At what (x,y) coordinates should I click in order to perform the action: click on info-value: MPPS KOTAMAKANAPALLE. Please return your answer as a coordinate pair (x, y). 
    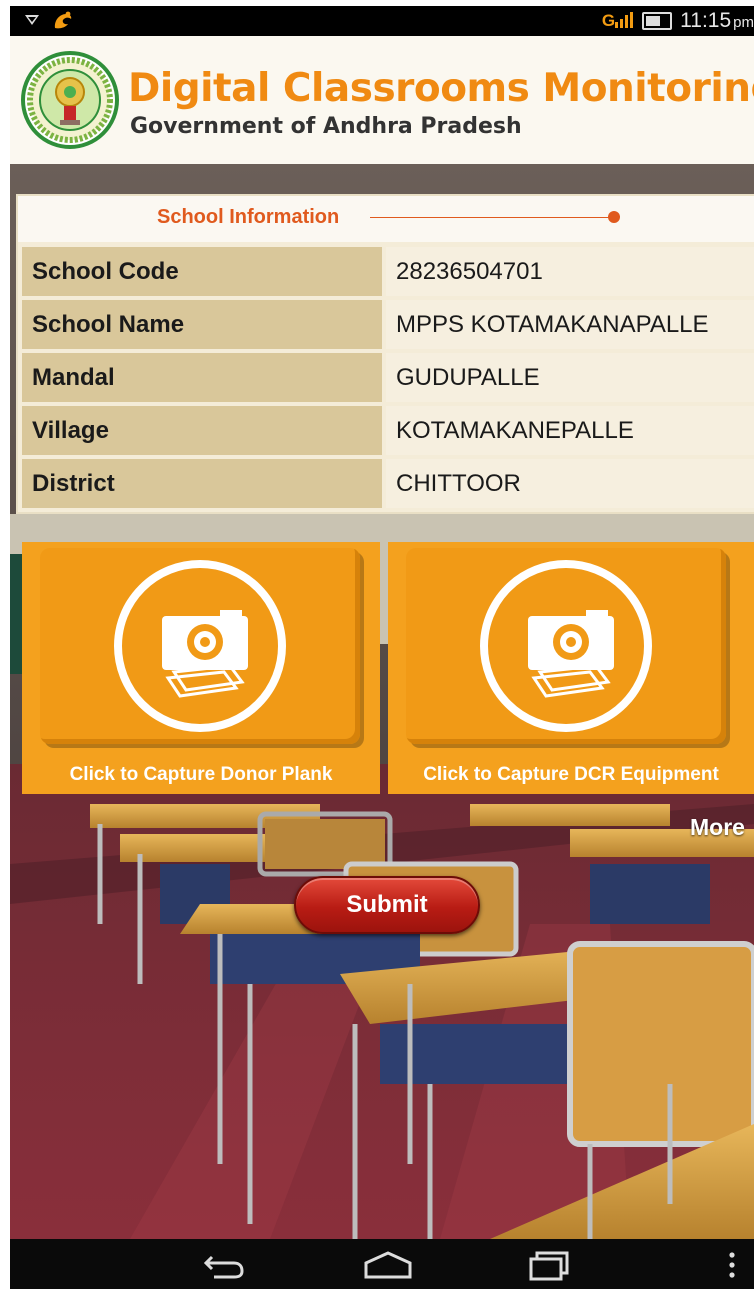
    Looking at the image, I should click on (570, 324).